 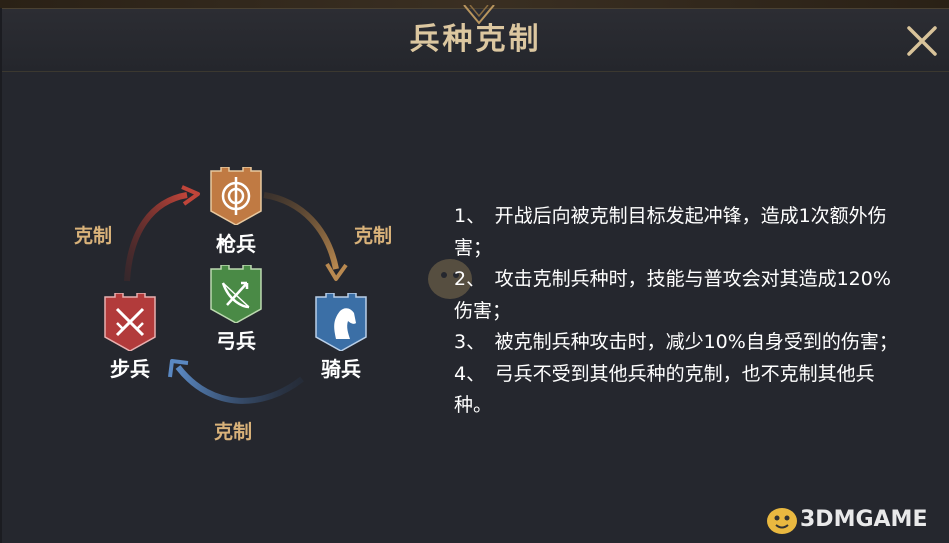 I want to click on rule-item-1: 1、 开战后向被克制目标发起冲锋，造成1次额外伤害；, so click(x=670, y=232).